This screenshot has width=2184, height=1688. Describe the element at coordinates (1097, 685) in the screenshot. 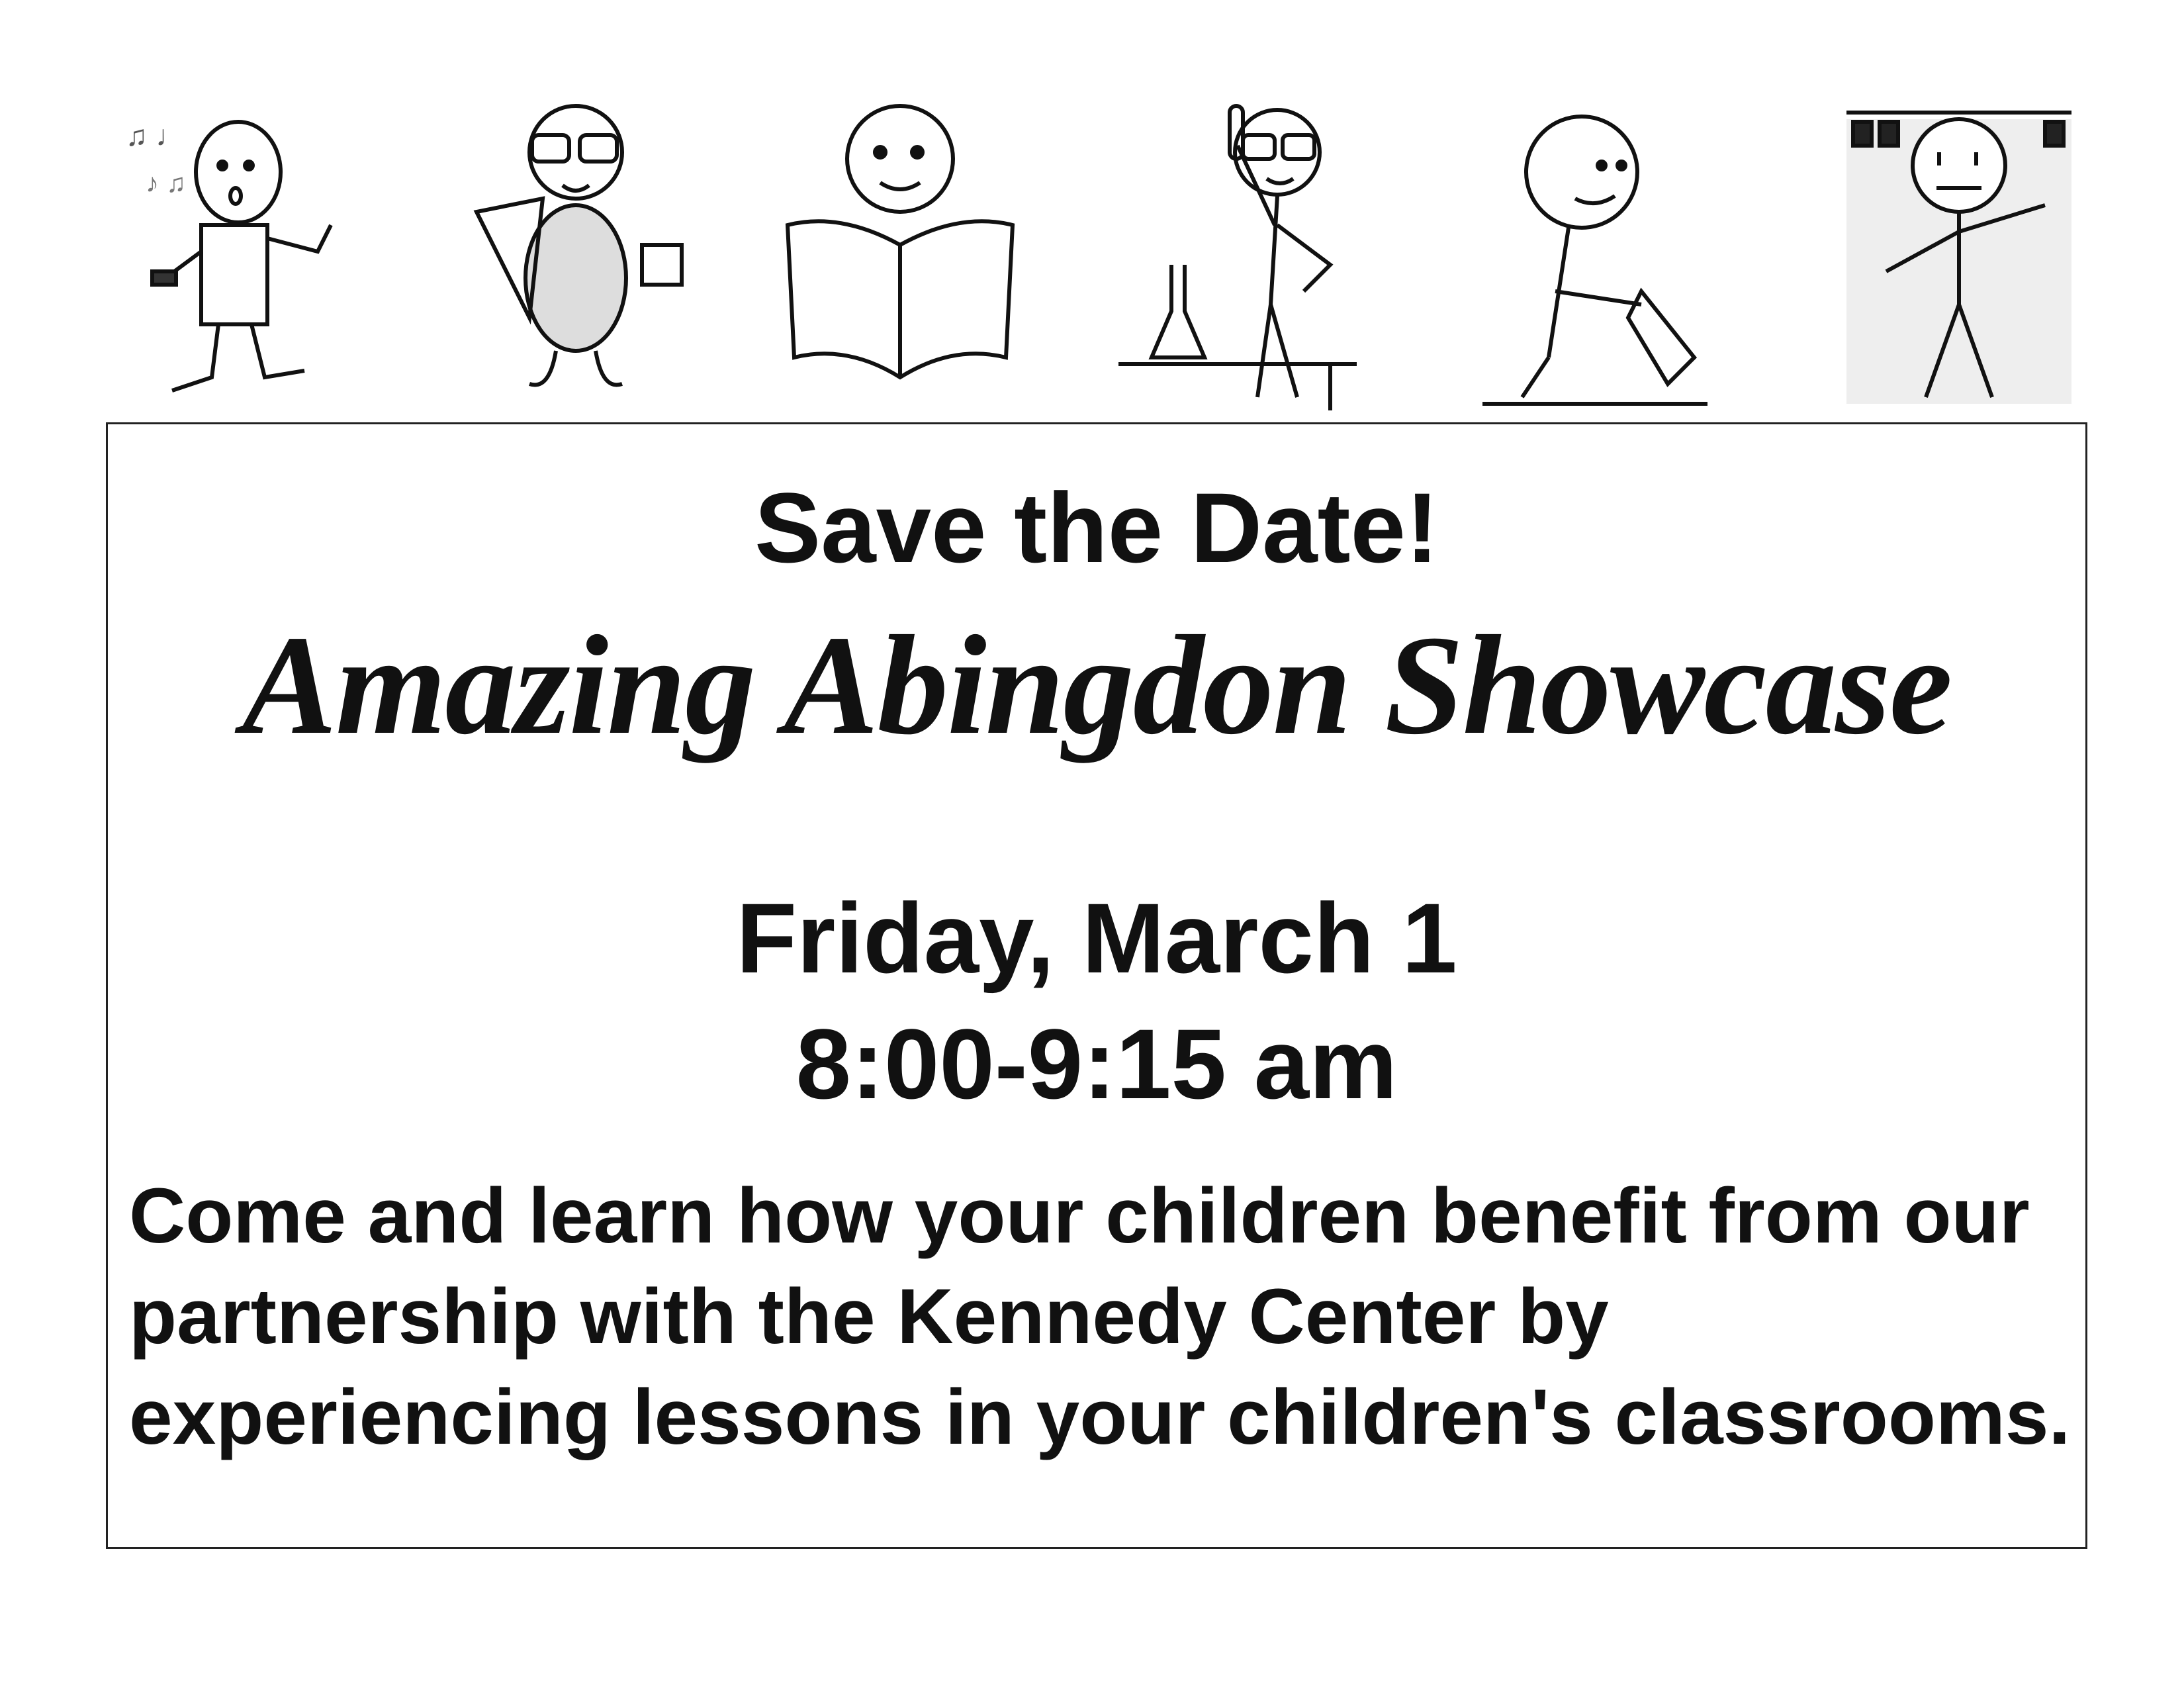

I see `event-title: Amazing Abingdon Showcase` at that location.